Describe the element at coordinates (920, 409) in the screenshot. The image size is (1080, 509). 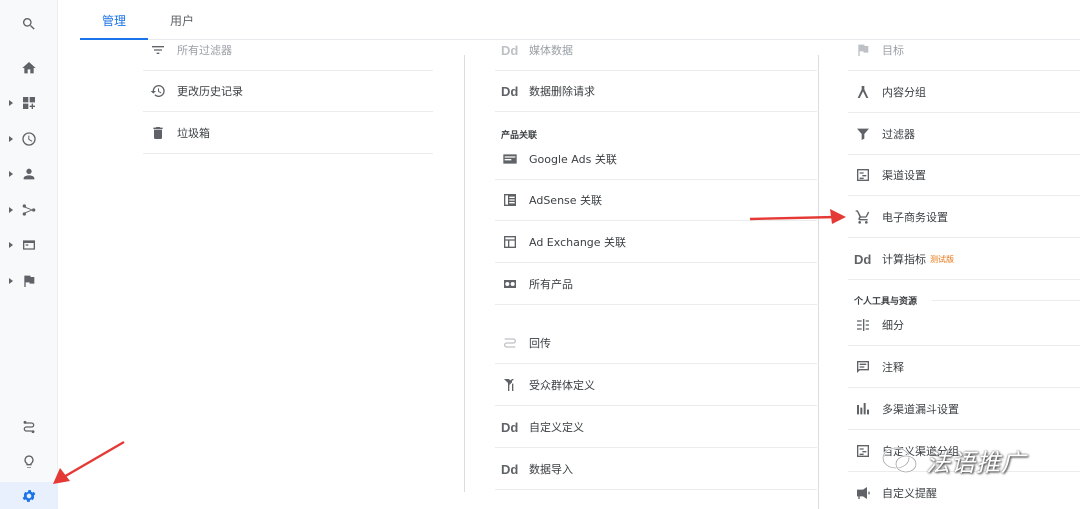
I see `list-item-label: 多渠道漏斗设置` at that location.